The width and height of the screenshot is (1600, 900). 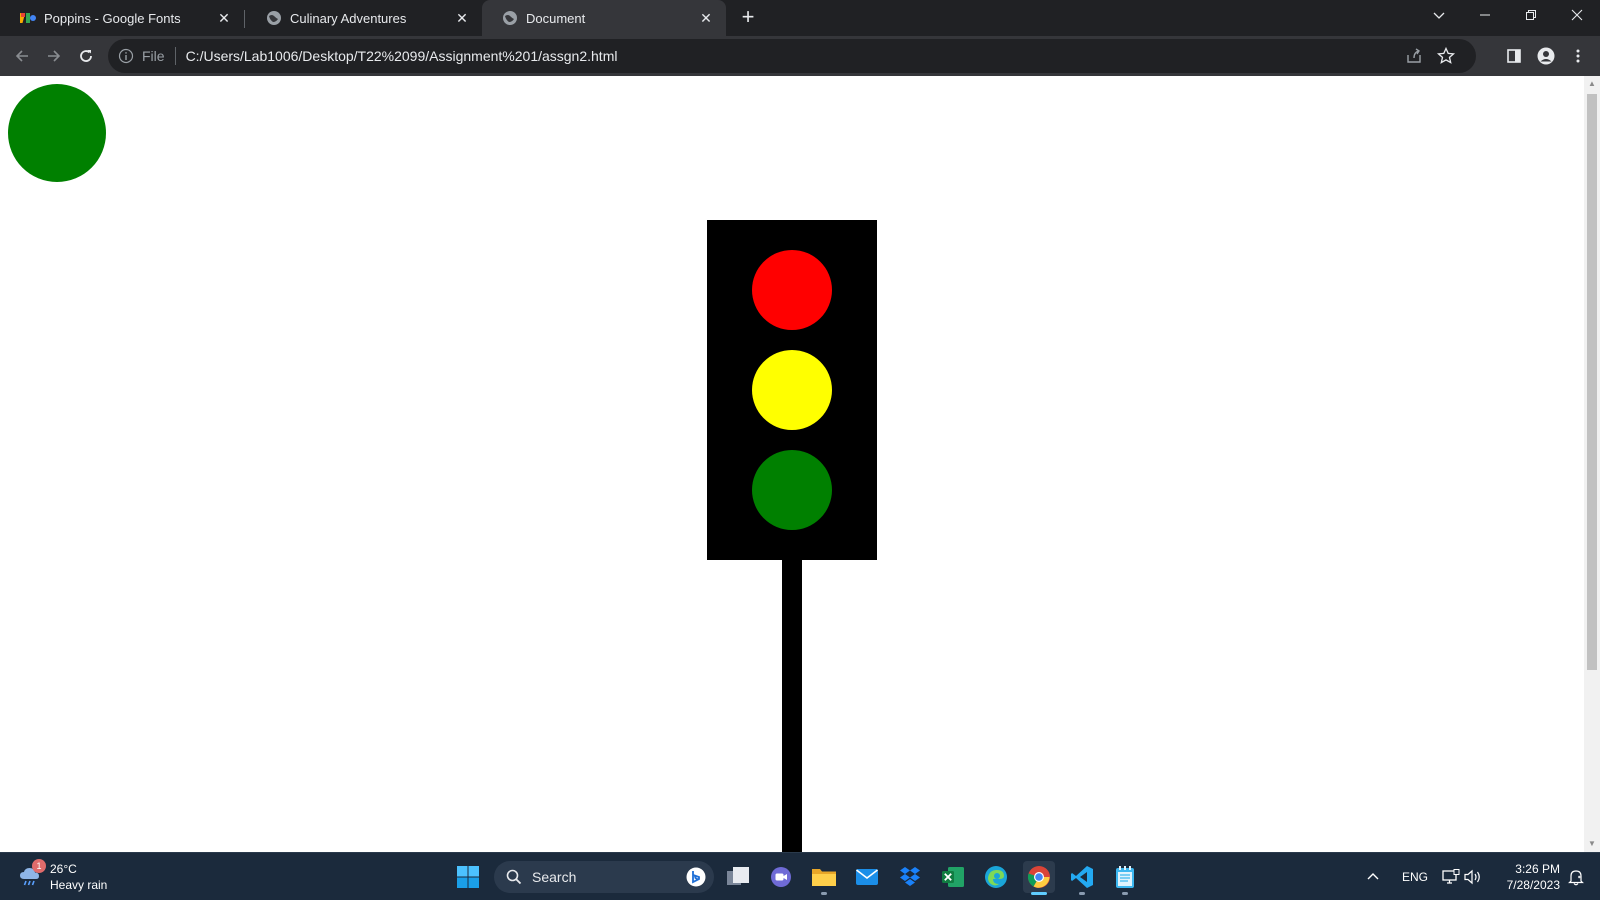 What do you see at coordinates (792, 290) in the screenshot?
I see `red-light` at bounding box center [792, 290].